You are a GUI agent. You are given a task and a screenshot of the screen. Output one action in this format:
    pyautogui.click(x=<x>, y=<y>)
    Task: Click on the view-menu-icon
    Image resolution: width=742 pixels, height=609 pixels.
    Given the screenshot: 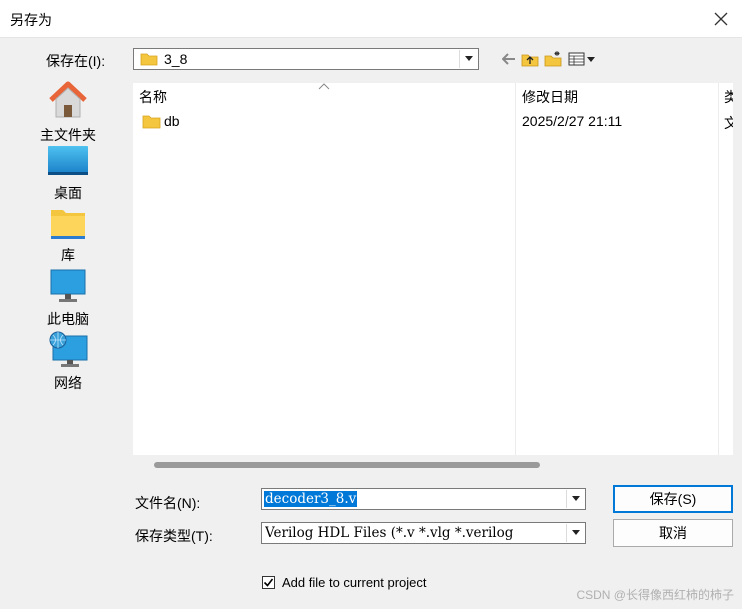 What is the action you would take?
    pyautogui.click(x=581, y=59)
    